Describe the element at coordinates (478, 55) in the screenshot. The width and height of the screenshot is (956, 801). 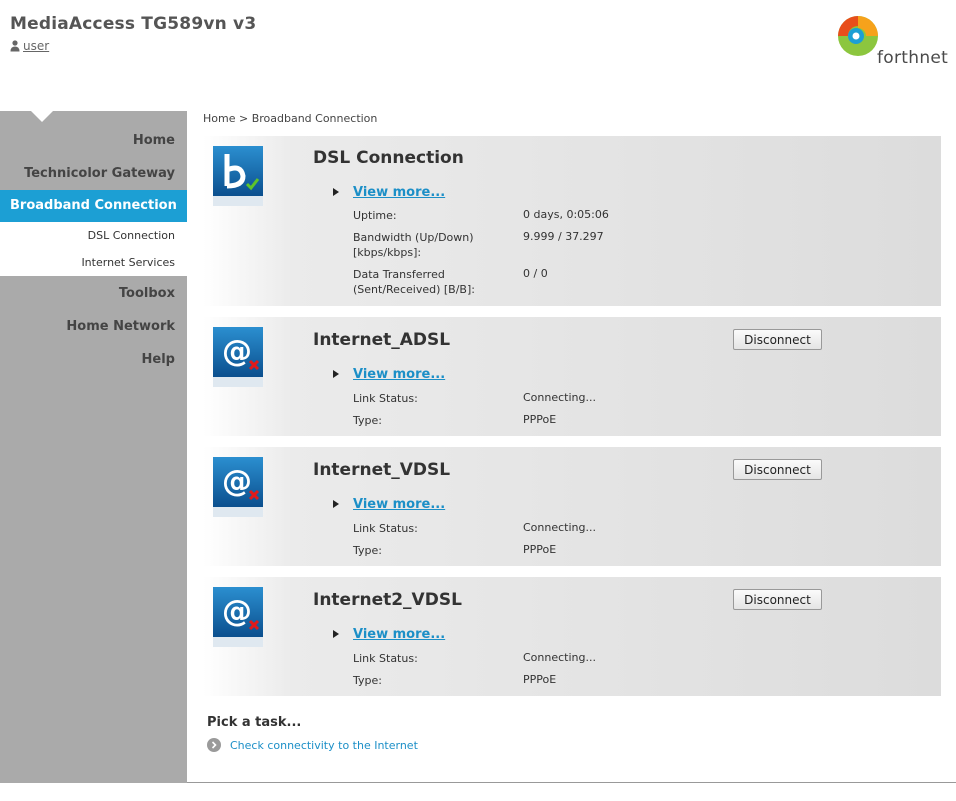
I see `header: MediaAccess TG589vn v3 user forthnet` at that location.